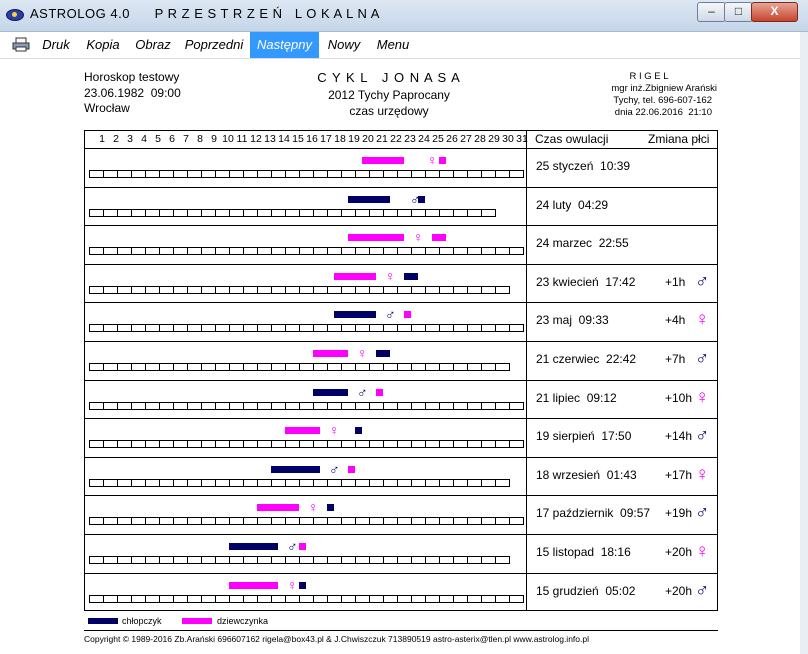 Image resolution: width=808 pixels, height=654 pixels. Describe the element at coordinates (586, 359) in the screenshot. I see `ovulation-datetime: 21 czerwiec 22:42` at that location.